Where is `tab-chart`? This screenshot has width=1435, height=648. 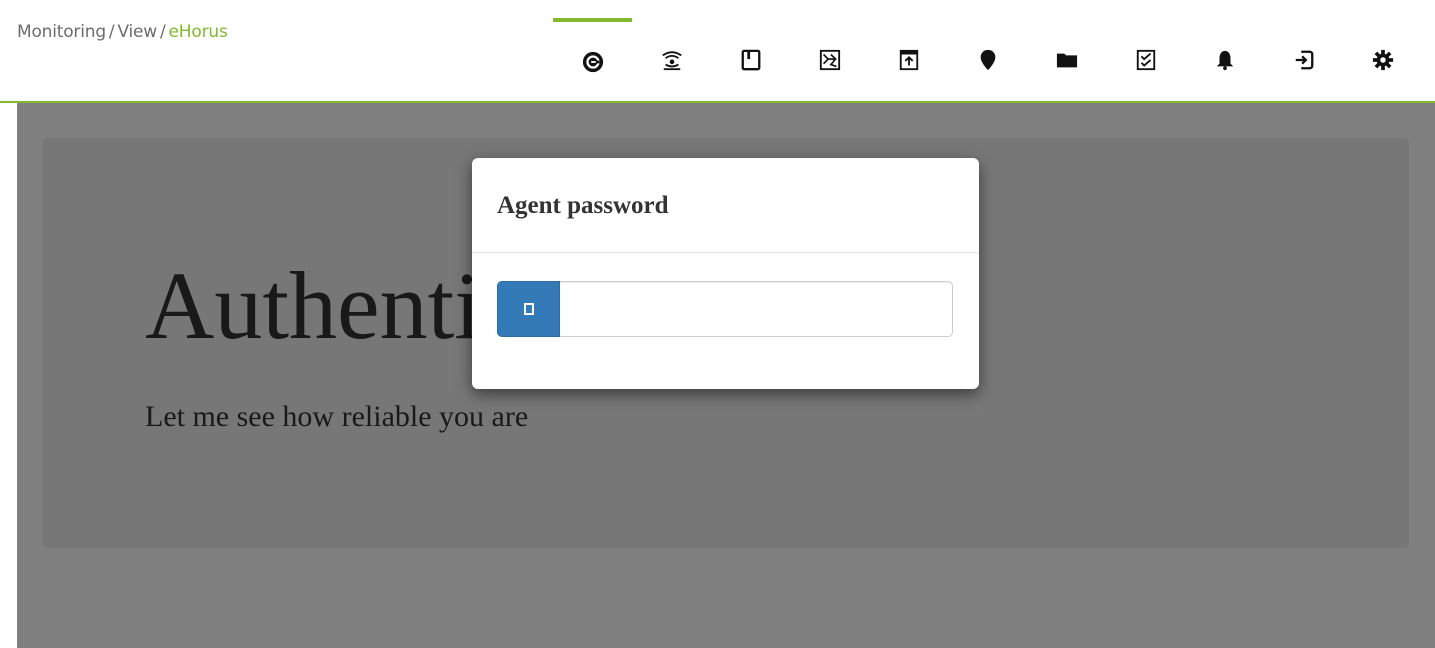 tab-chart is located at coordinates (829, 59).